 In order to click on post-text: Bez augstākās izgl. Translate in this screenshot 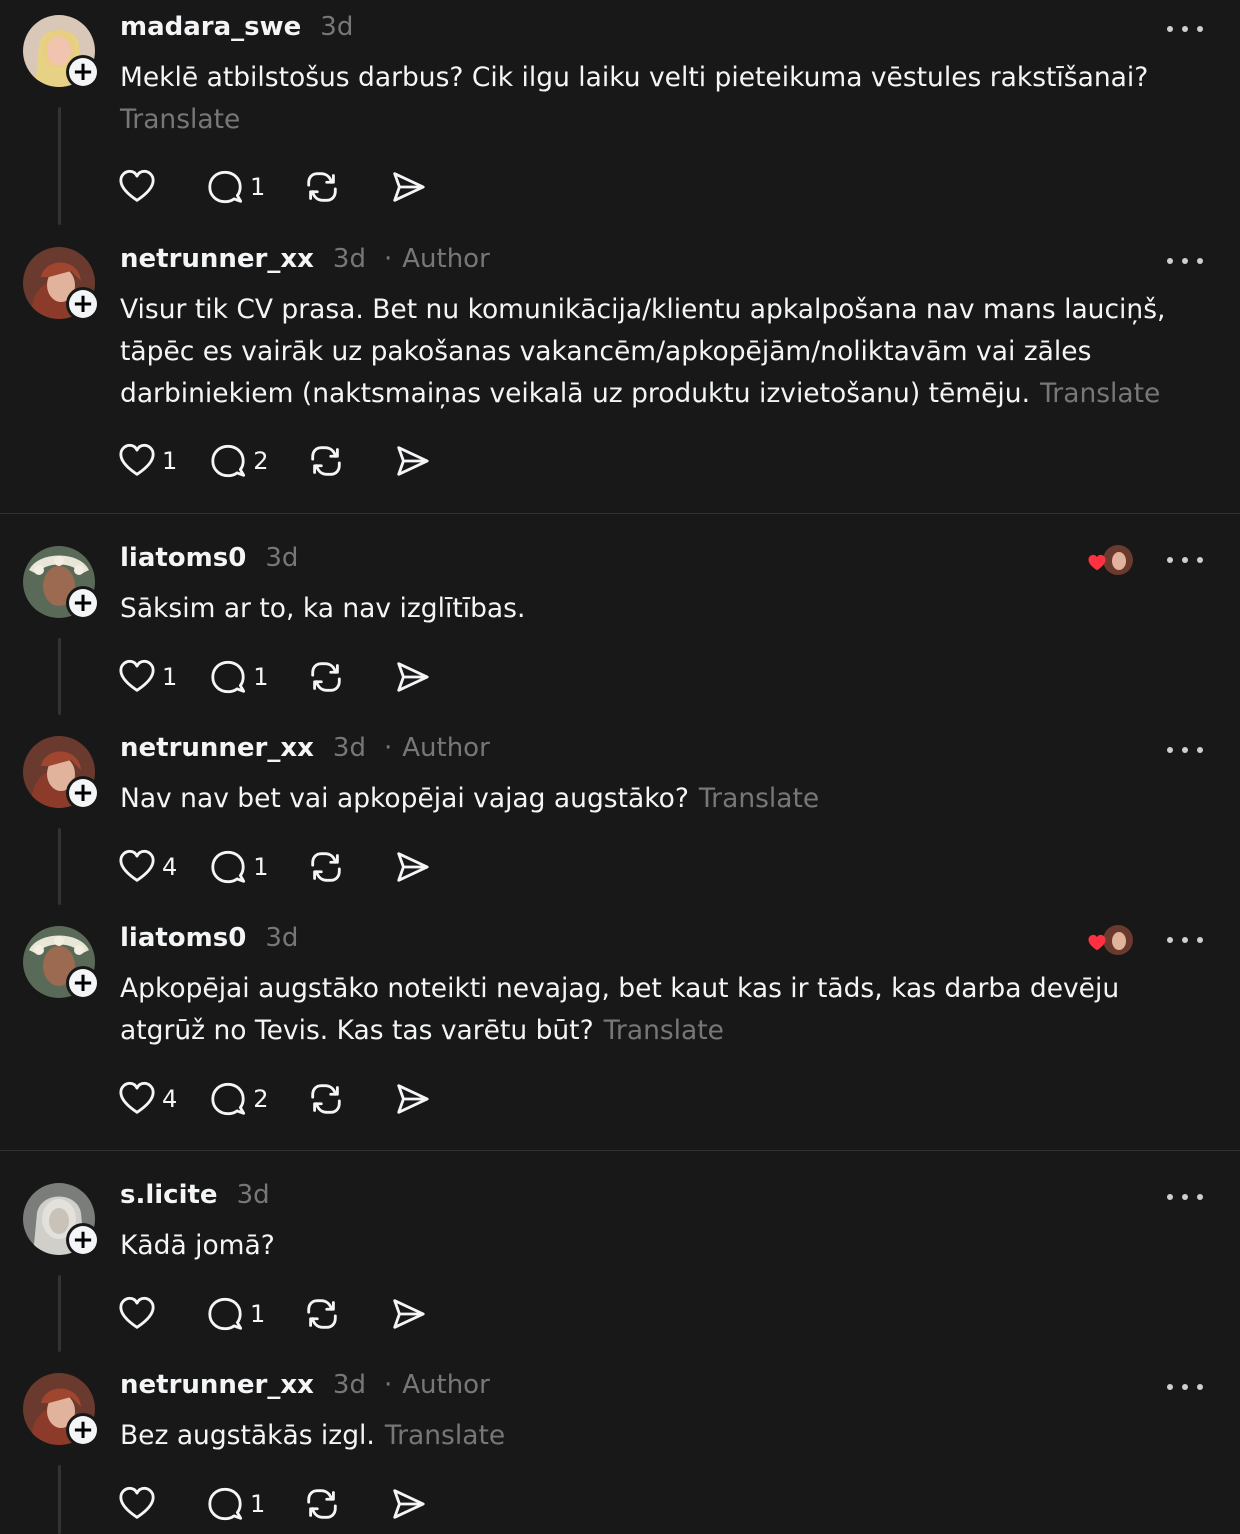, I will do `click(665, 1436)`.